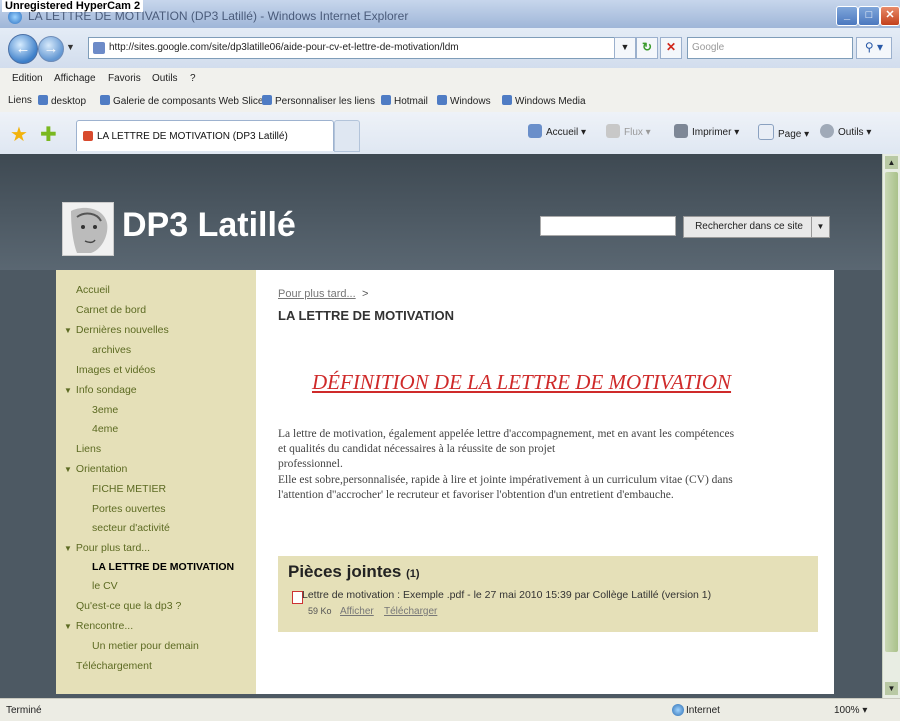  What do you see at coordinates (111, 350) in the screenshot?
I see `sidebar-item: archives` at bounding box center [111, 350].